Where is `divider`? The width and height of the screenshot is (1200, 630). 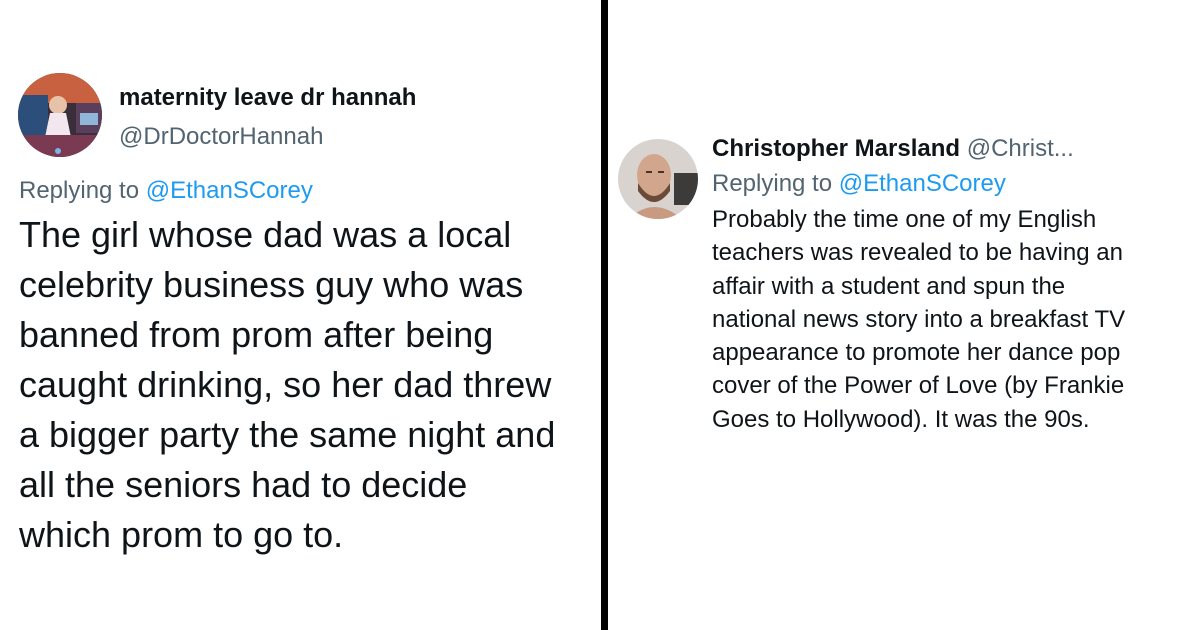
divider is located at coordinates (604, 315).